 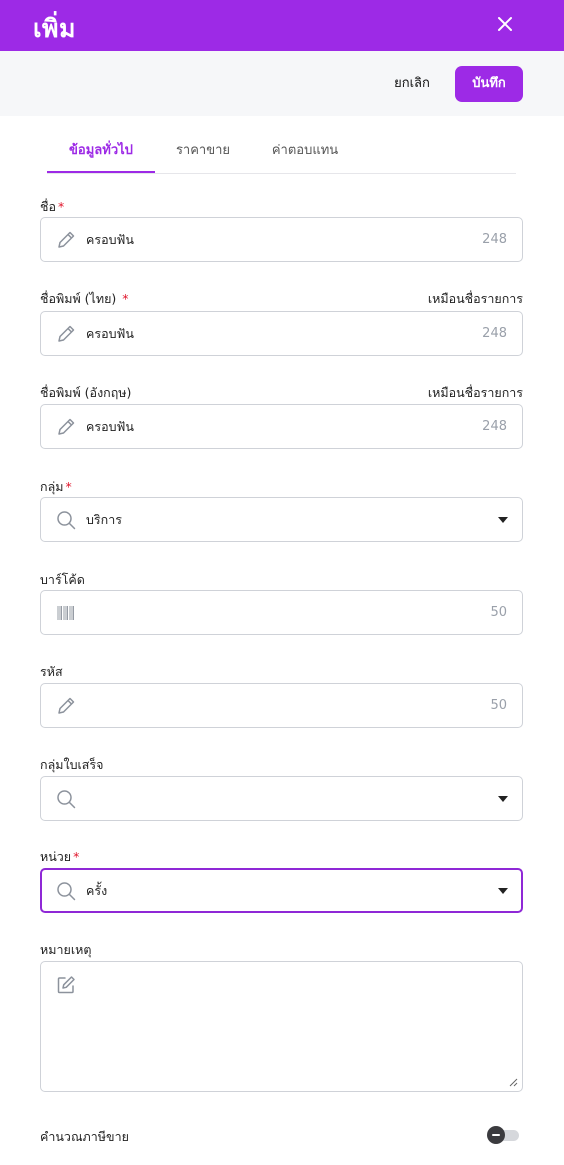 What do you see at coordinates (55, 28) in the screenshot?
I see `dialog-title: เพิ่ม` at bounding box center [55, 28].